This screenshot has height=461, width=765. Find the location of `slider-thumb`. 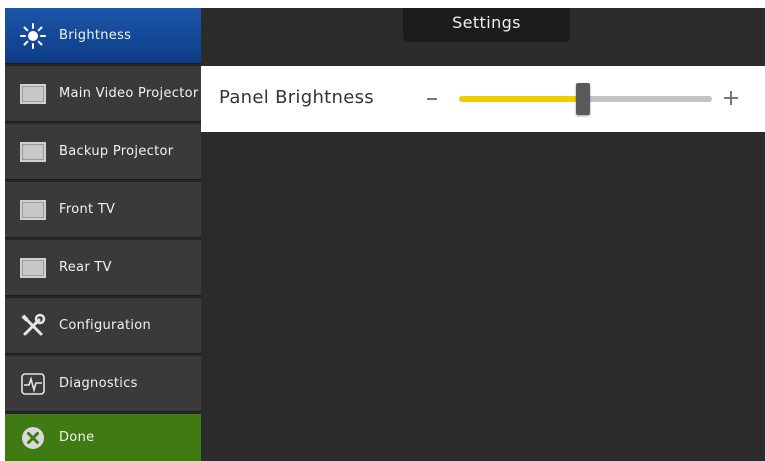

slider-thumb is located at coordinates (582, 99).